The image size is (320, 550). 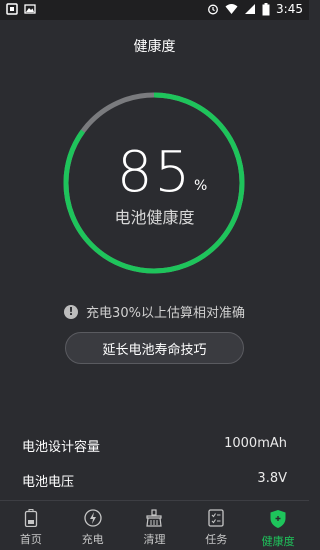 I want to click on alarm-icon, so click(x=213, y=9).